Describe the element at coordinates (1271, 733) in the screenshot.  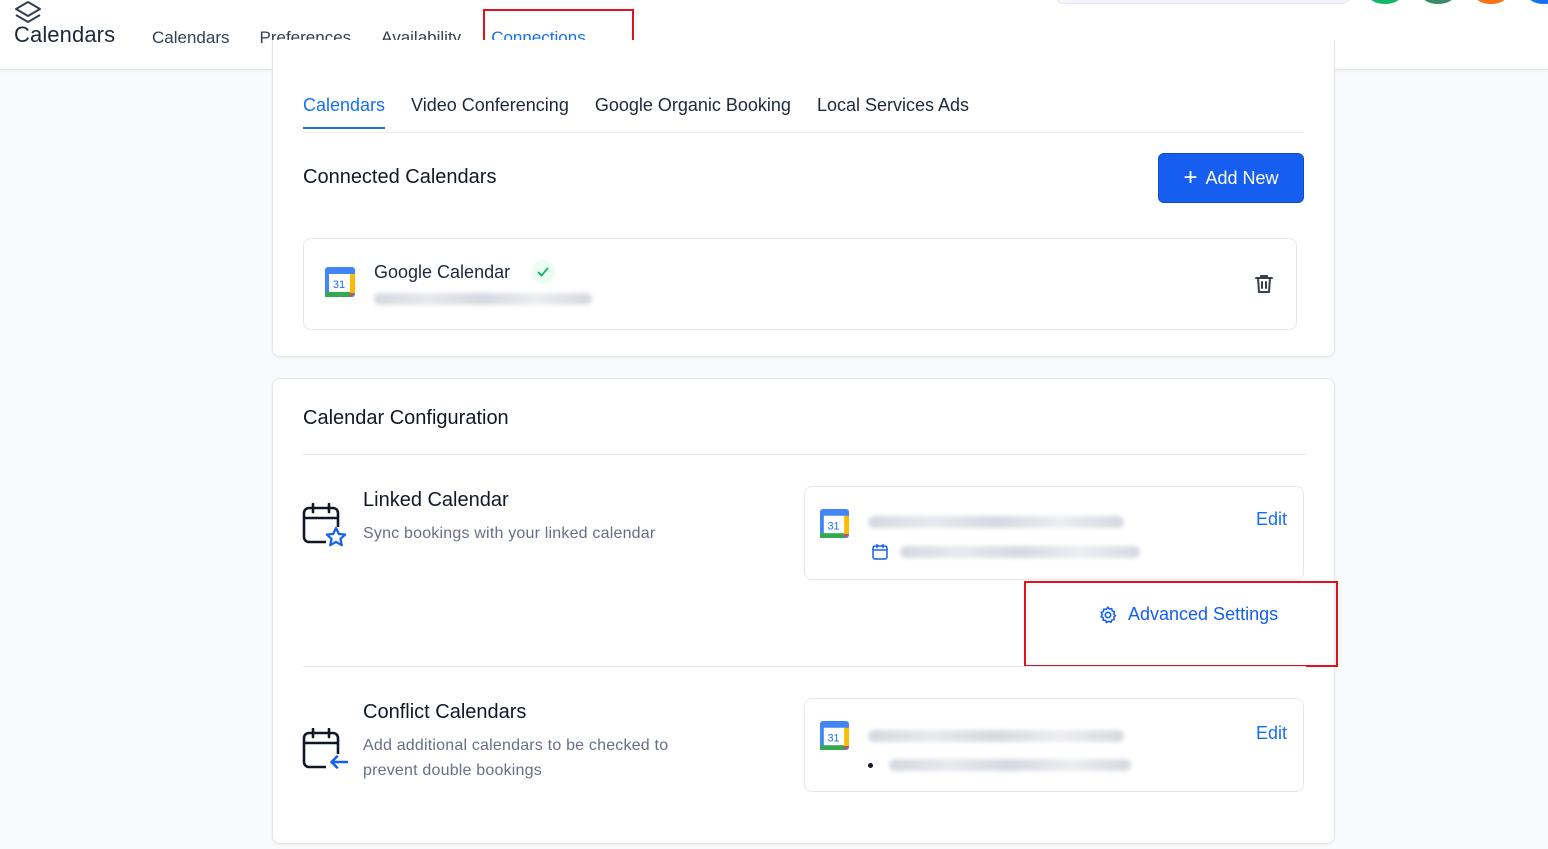
I see `edit-conflict-calendars-link: Edit` at that location.